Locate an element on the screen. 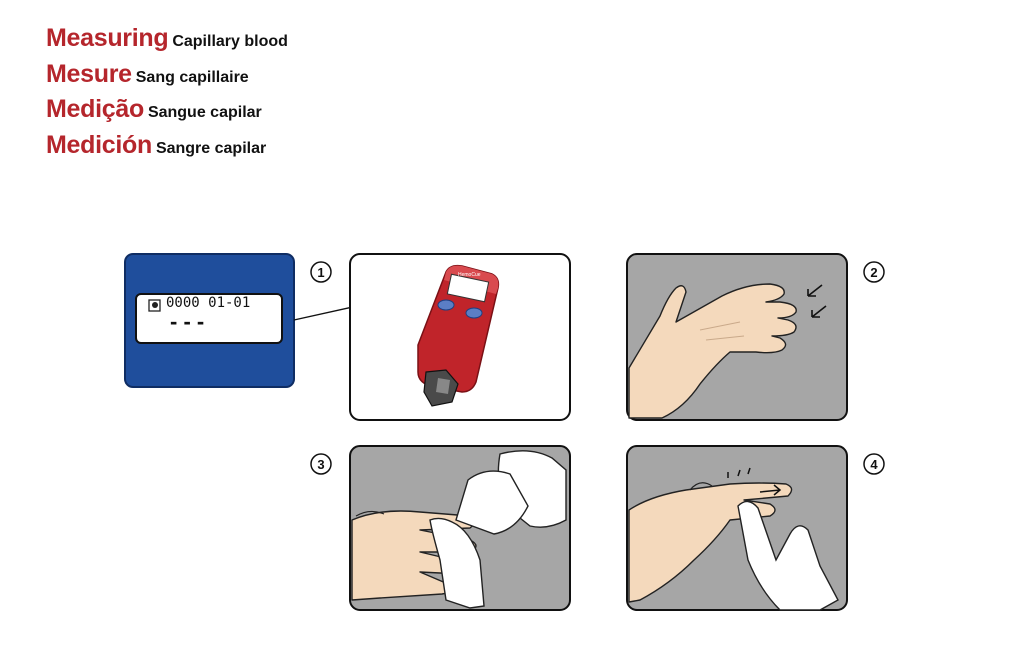 The image size is (1024, 660). display-dashes: - - - is located at coordinates (187, 321).